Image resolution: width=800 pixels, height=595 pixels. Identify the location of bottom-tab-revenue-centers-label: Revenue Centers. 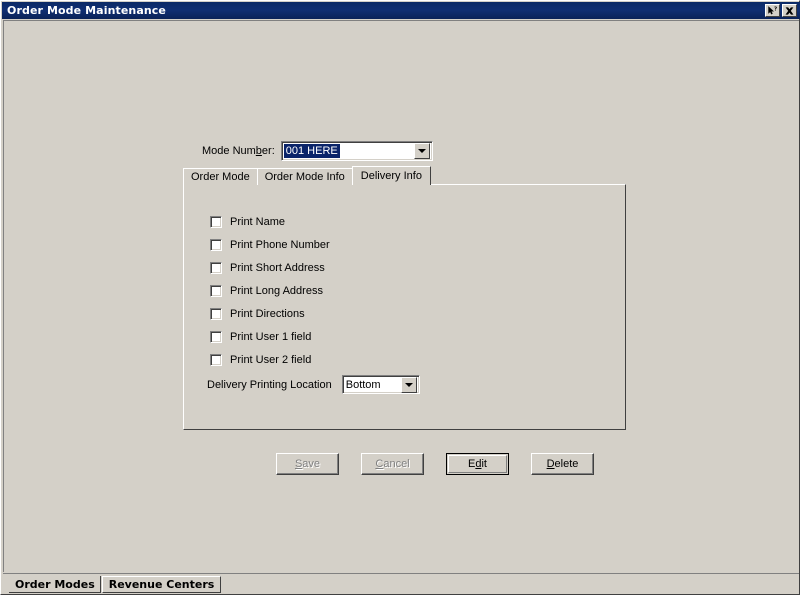
(161, 584).